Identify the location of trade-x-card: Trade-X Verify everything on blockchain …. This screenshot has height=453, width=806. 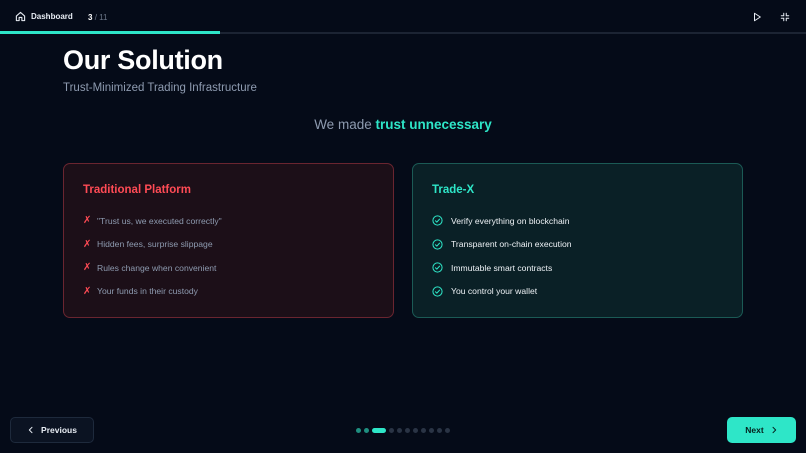
(577, 240).